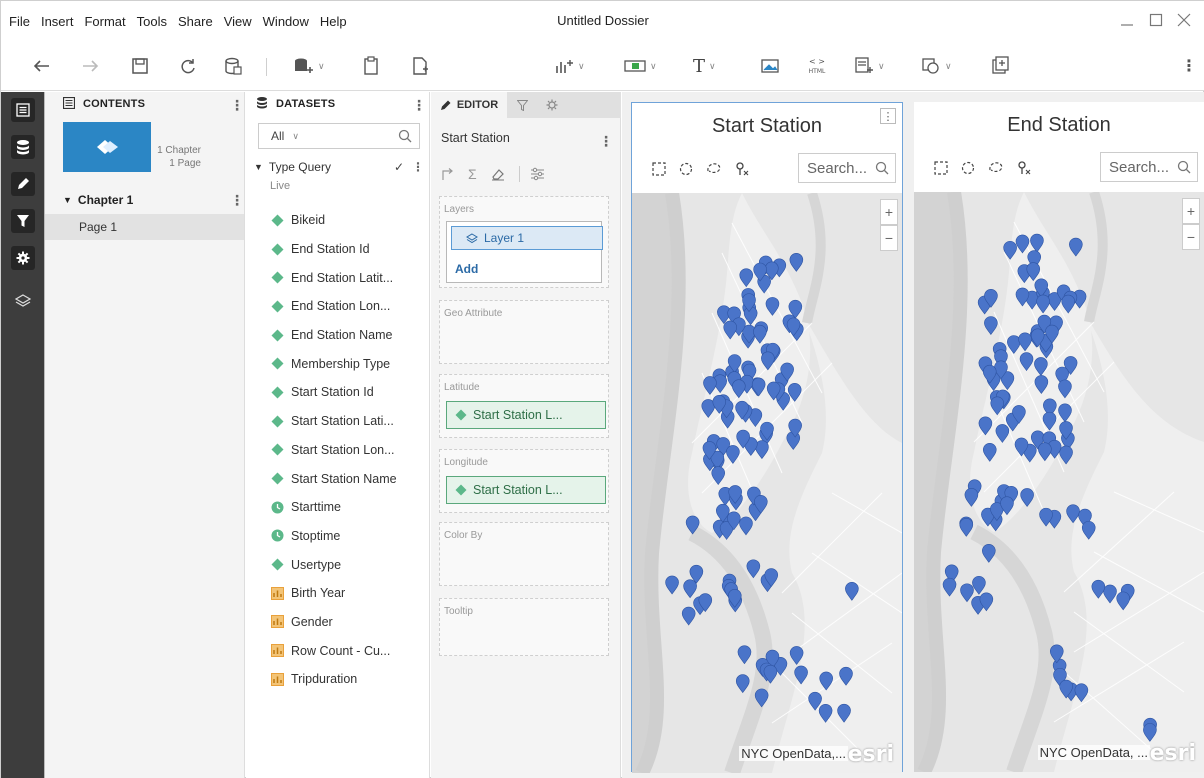 Image resolution: width=1204 pixels, height=778 pixels. I want to click on datasets-menu-button: ⋮, so click(419, 105).